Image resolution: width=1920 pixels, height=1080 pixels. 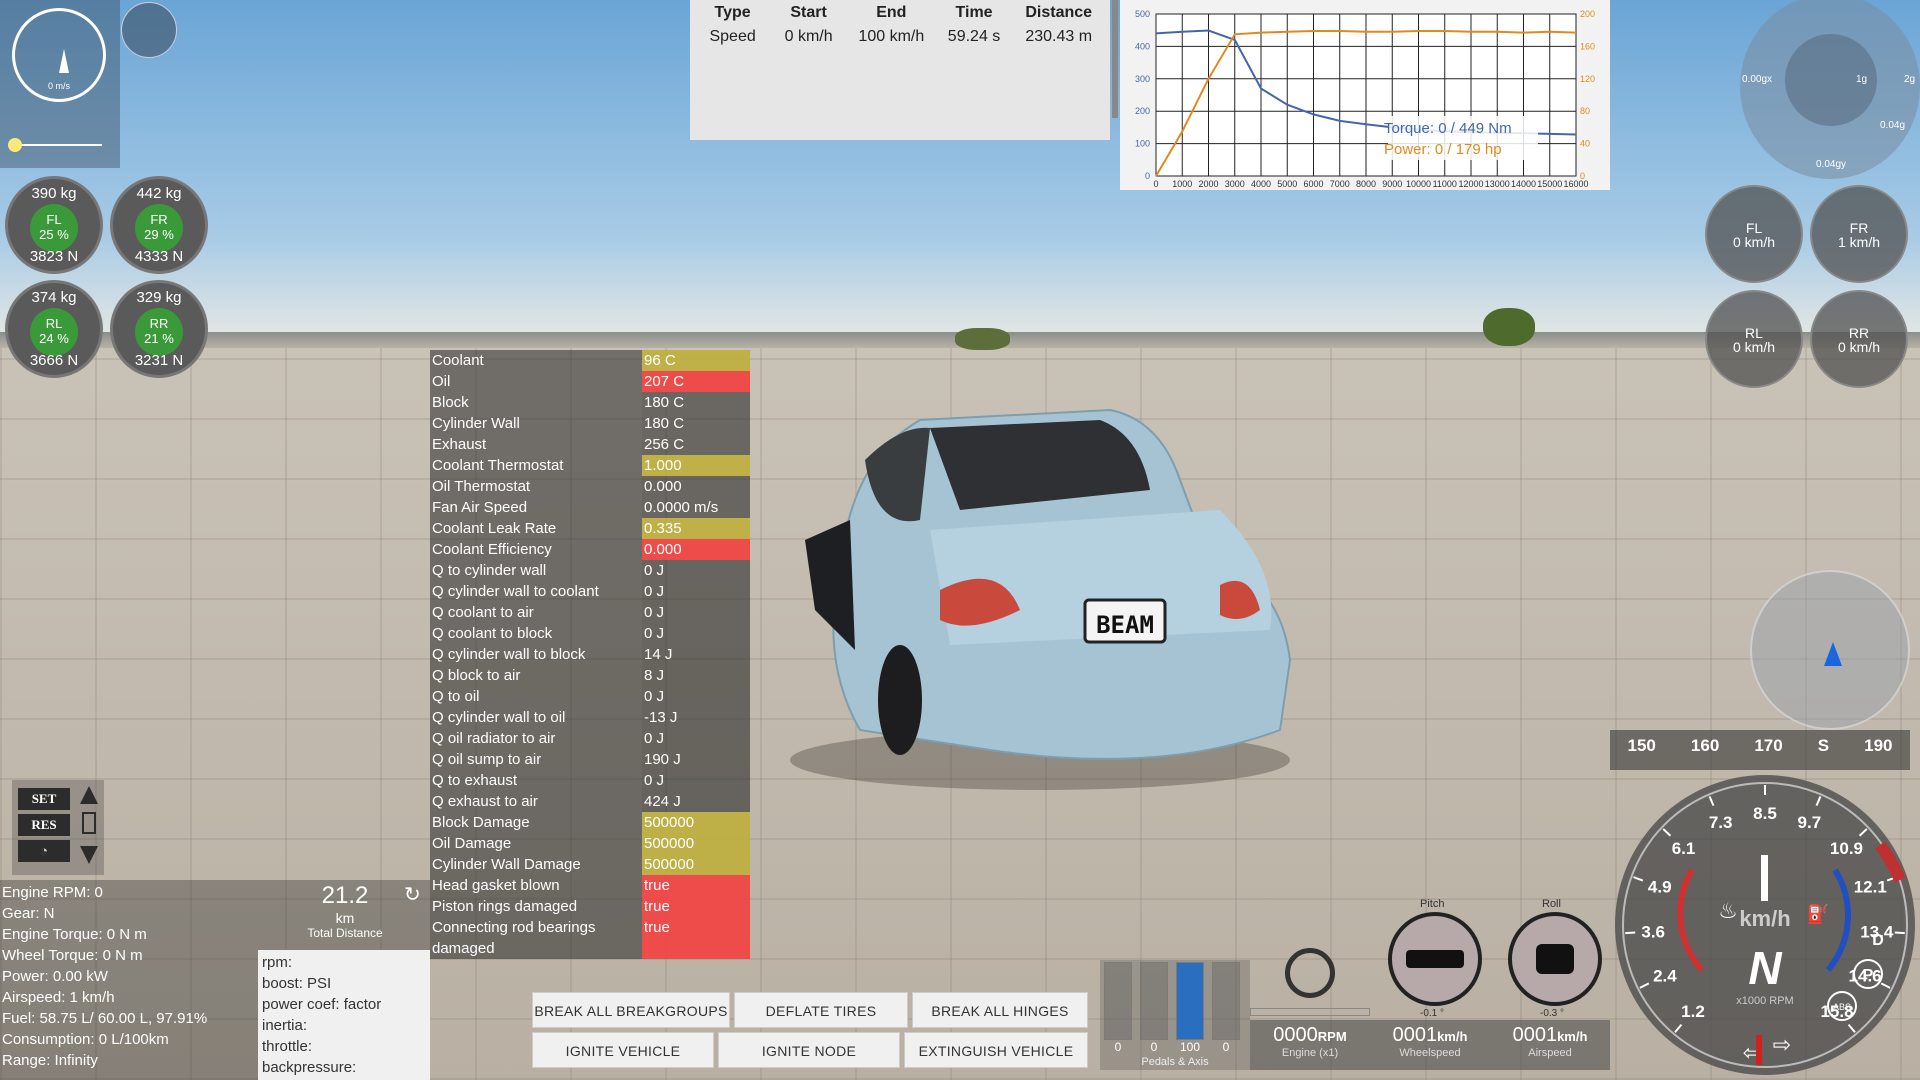 What do you see at coordinates (590, 885) in the screenshot?
I see `table-row: Head gasket blown true` at bounding box center [590, 885].